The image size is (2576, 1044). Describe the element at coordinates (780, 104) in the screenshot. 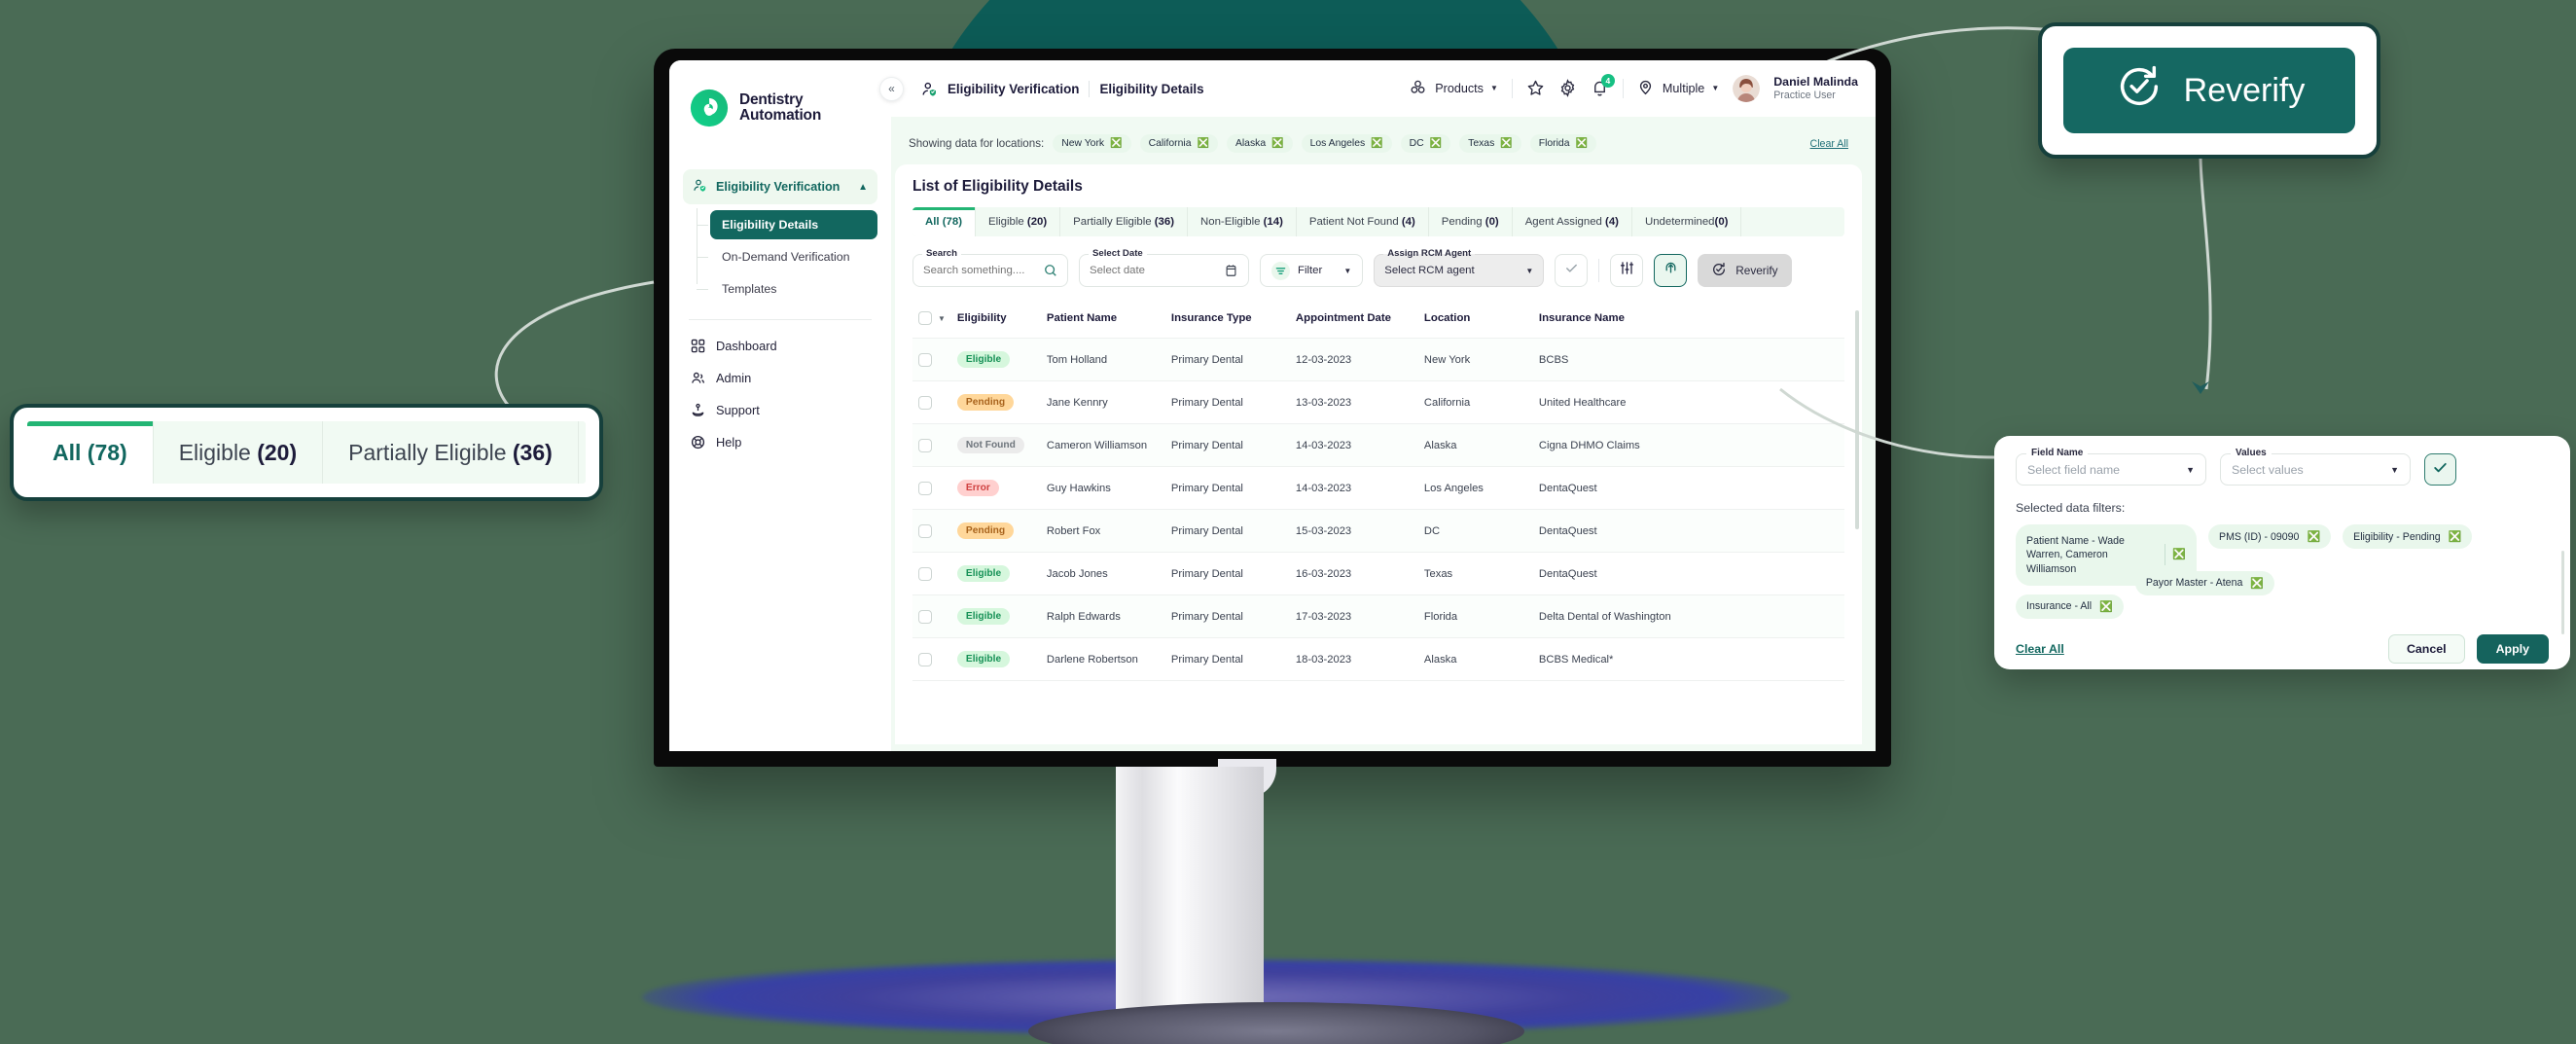

I see `brand: Dentistry Automation` at that location.